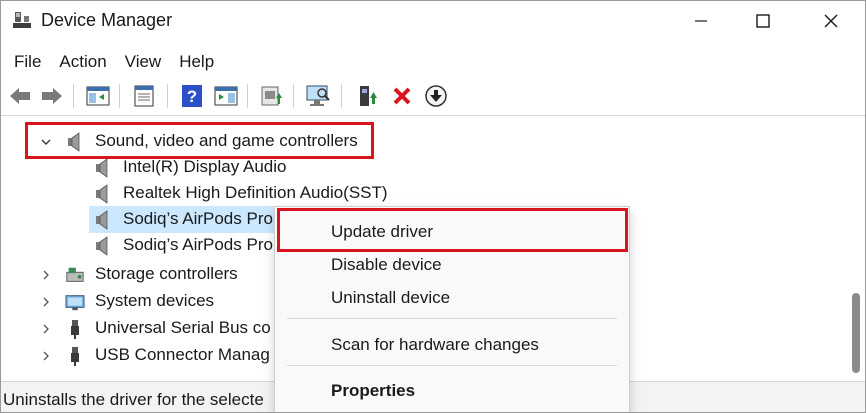  I want to click on close-button, so click(831, 21).